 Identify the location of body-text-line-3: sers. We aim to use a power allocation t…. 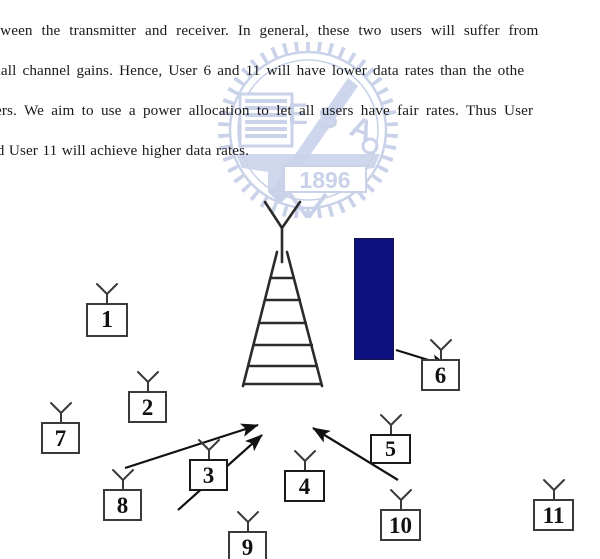
(267, 110).